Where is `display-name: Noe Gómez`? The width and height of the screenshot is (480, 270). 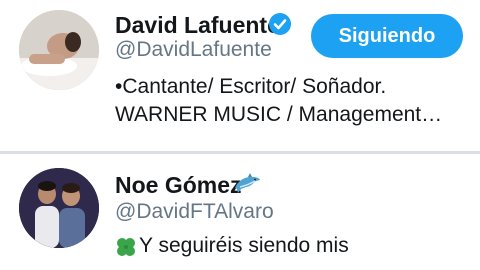
display-name: Noe Gómez is located at coordinates (178, 185).